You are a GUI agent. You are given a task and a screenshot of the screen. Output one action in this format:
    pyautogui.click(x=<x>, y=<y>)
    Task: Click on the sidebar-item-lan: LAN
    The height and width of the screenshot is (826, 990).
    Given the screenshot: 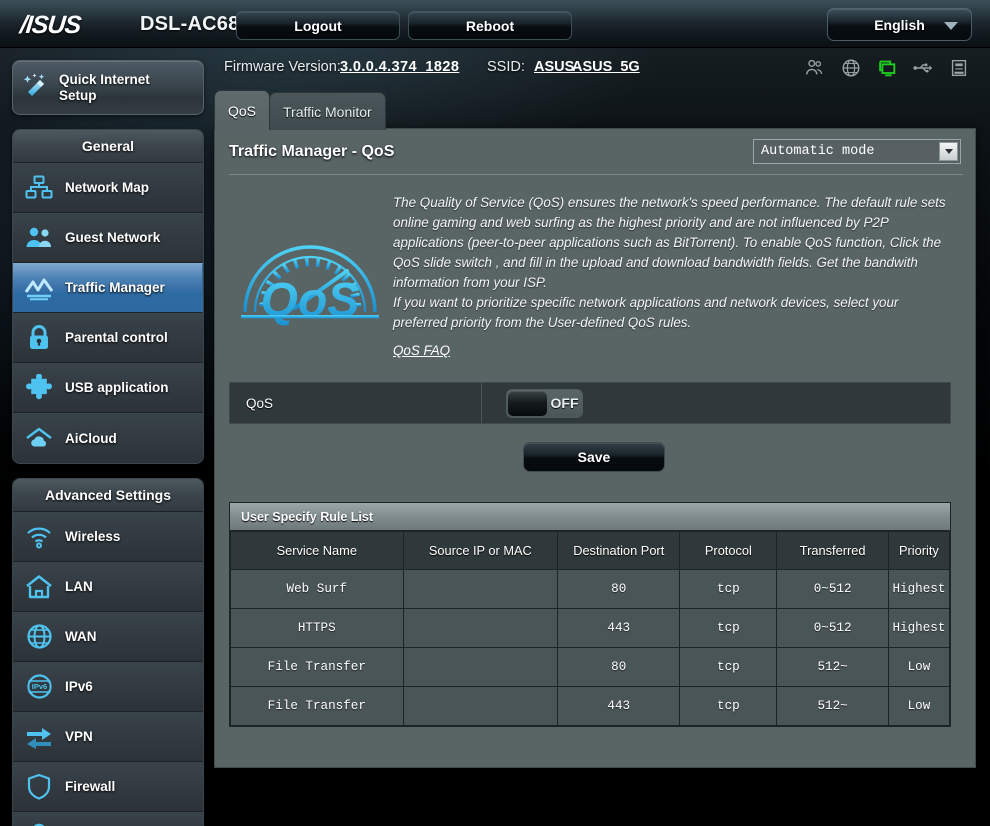 What is the action you would take?
    pyautogui.click(x=108, y=587)
    